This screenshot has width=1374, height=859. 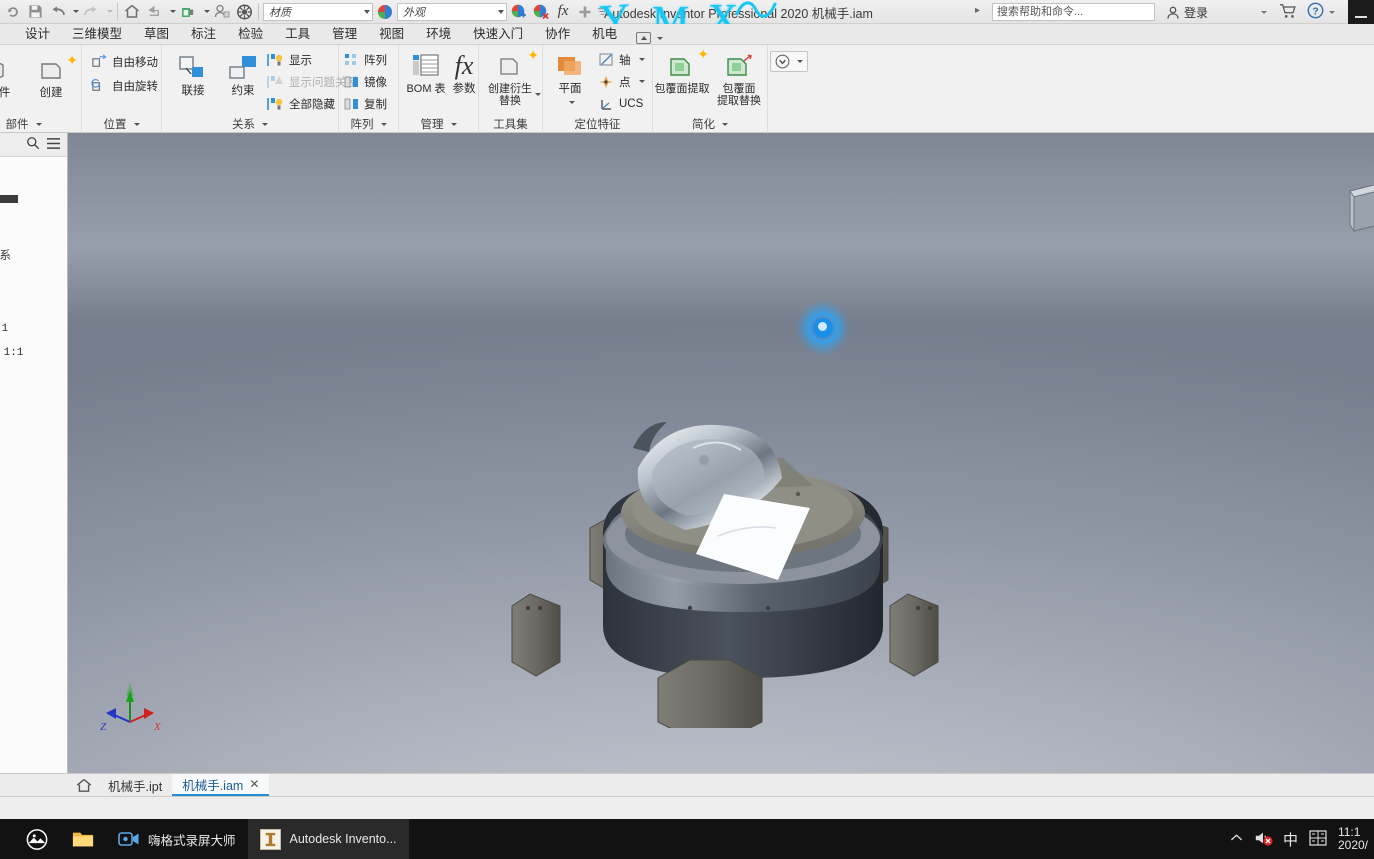 What do you see at coordinates (84, 785) in the screenshot?
I see `home-tab-button` at bounding box center [84, 785].